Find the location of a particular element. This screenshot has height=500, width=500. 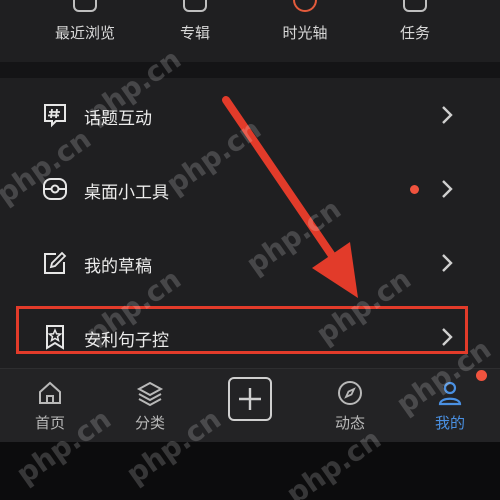

quick-item-timeline: 时光轴 is located at coordinates (305, 31).